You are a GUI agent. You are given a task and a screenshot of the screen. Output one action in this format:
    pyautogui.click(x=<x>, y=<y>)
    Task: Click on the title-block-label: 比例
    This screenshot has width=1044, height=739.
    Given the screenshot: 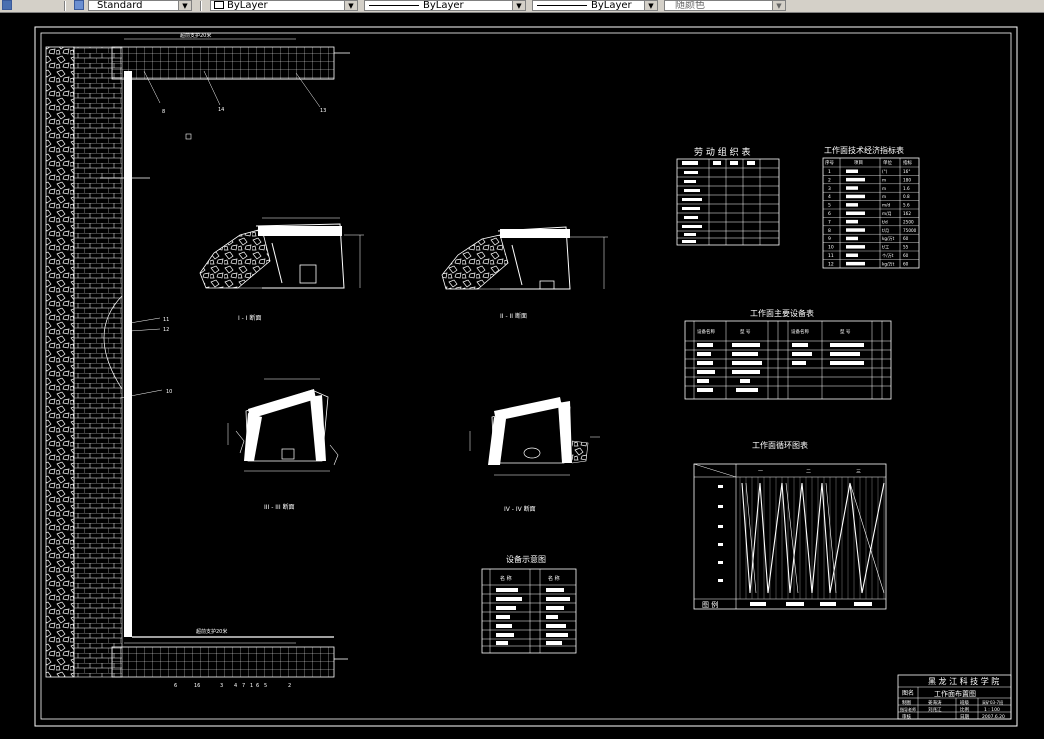 What is the action you would take?
    pyautogui.click(x=964, y=709)
    